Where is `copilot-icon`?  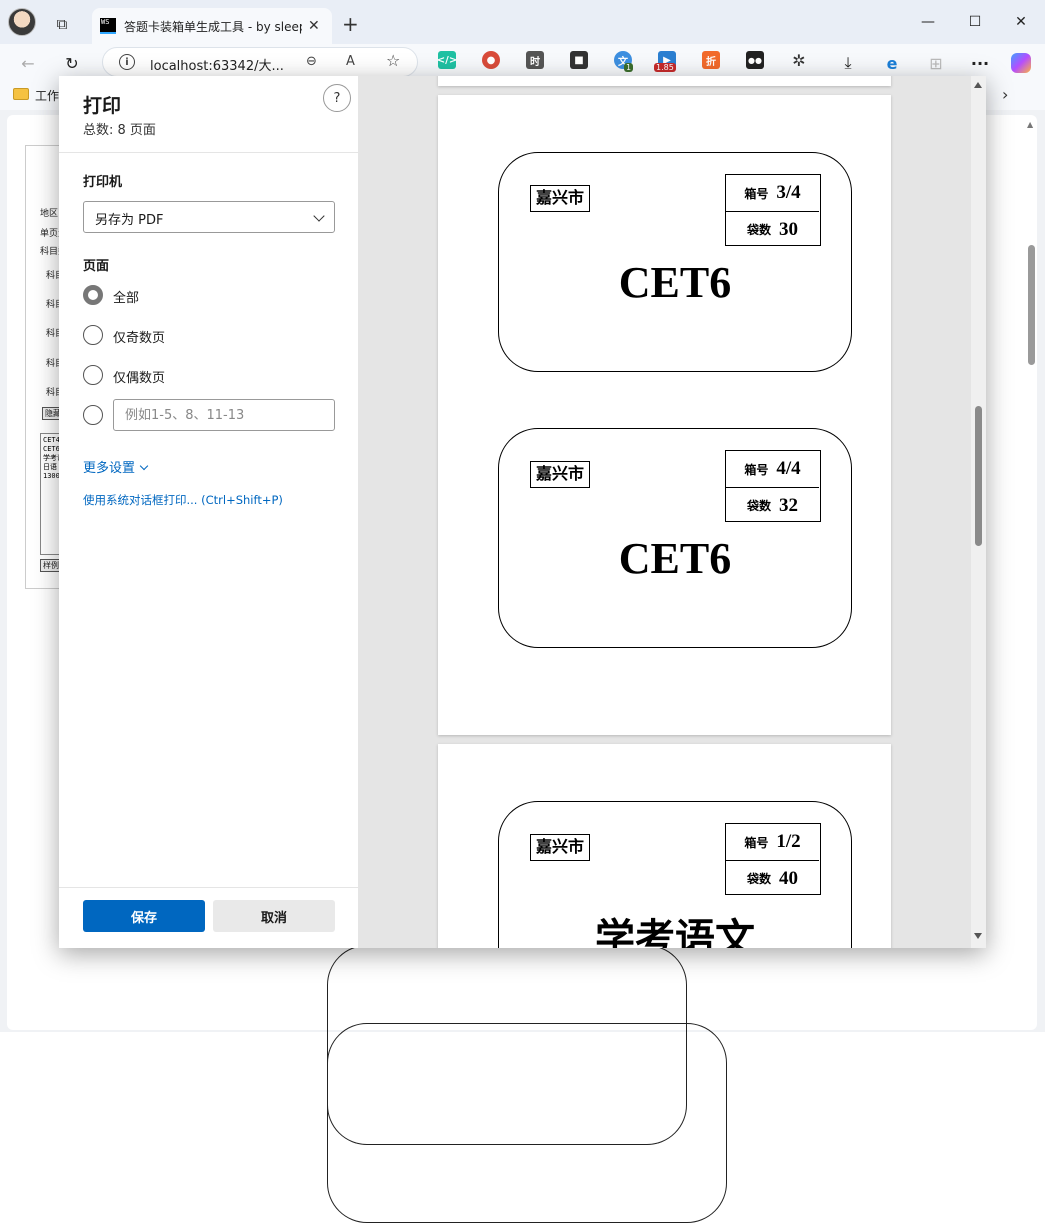 copilot-icon is located at coordinates (1021, 63).